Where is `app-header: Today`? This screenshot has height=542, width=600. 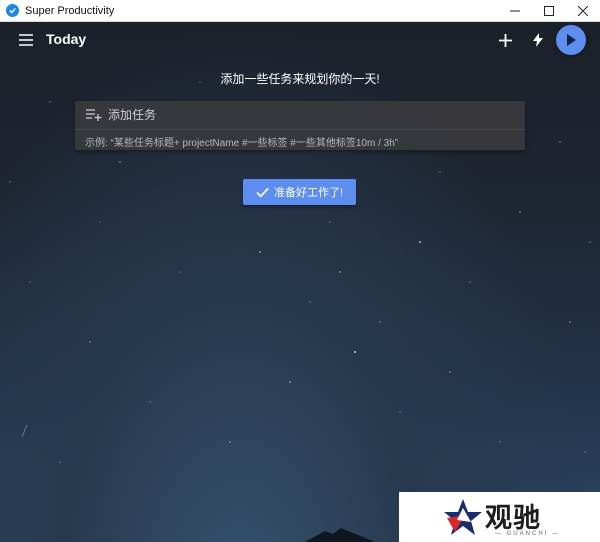
app-header: Today is located at coordinates (300, 40).